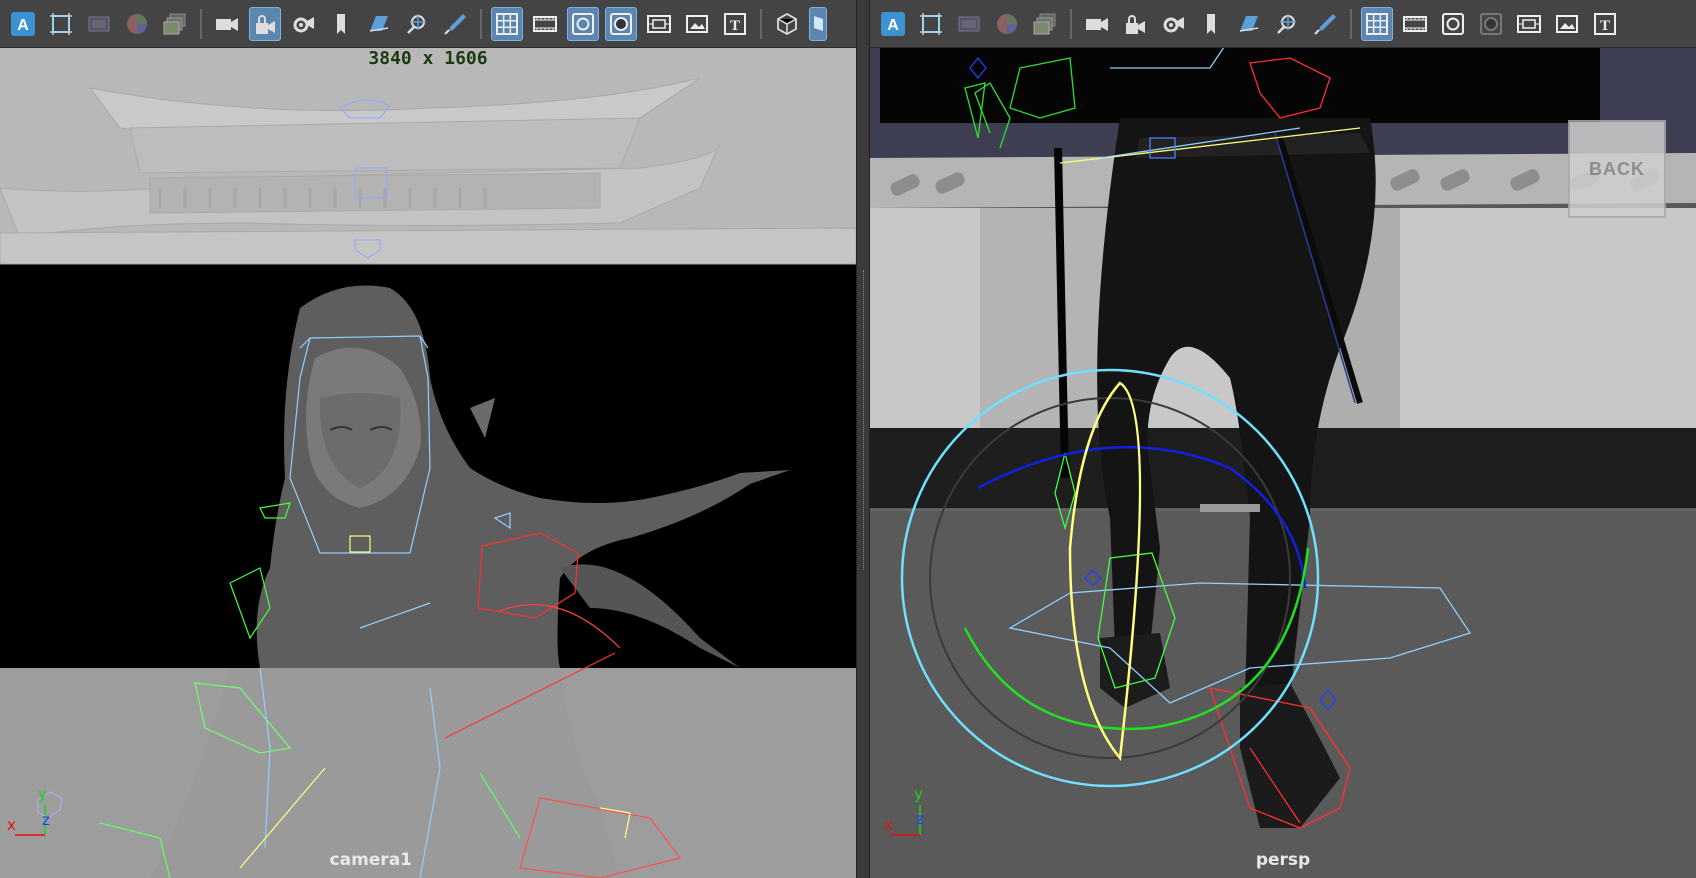  I want to click on color-wheel-icon, so click(137, 23).